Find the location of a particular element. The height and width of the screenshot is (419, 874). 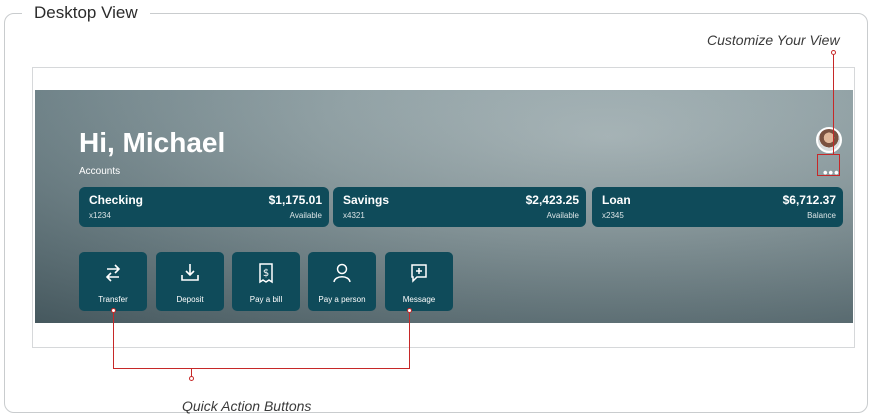

account-card-checking: Checking x1234 $1,175.01 Available is located at coordinates (204, 207).